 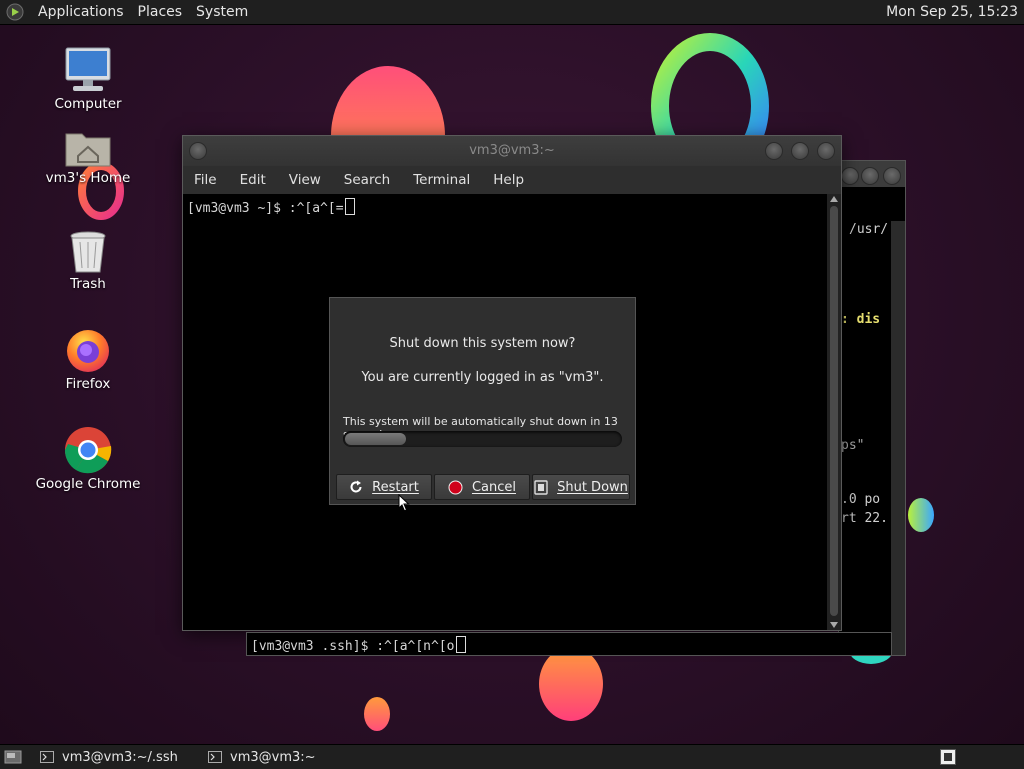 I want to click on cancel-button: Cancel, so click(x=482, y=487).